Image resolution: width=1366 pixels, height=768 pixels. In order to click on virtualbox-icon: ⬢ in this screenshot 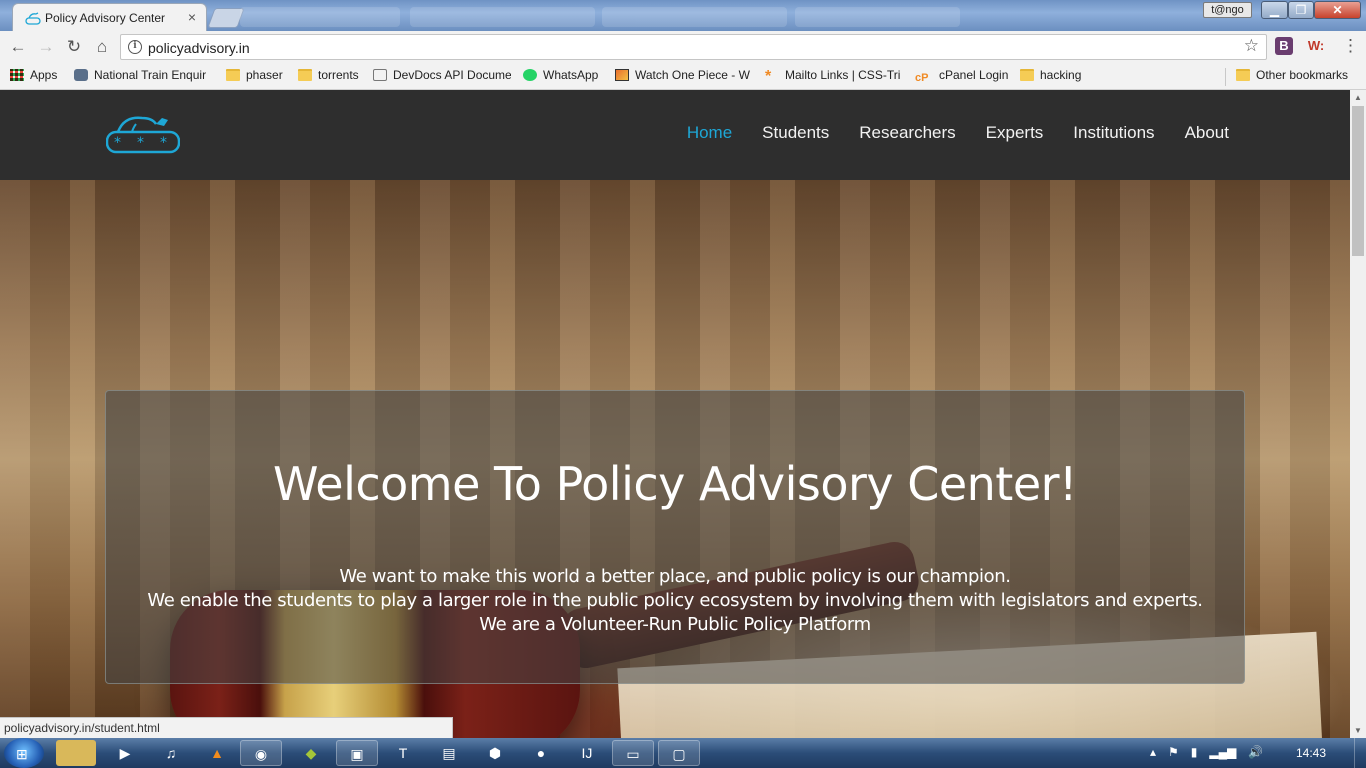, I will do `click(495, 753)`.